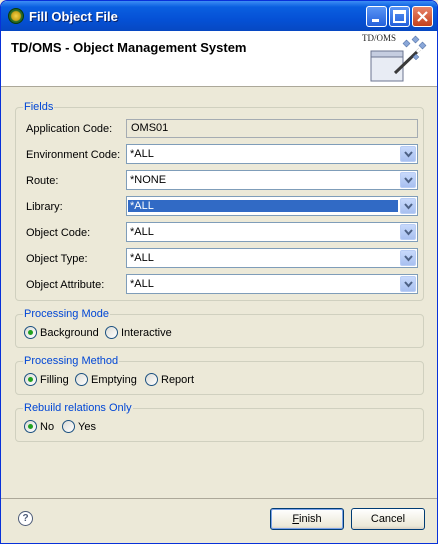  I want to click on radio-report: Report, so click(169, 379).